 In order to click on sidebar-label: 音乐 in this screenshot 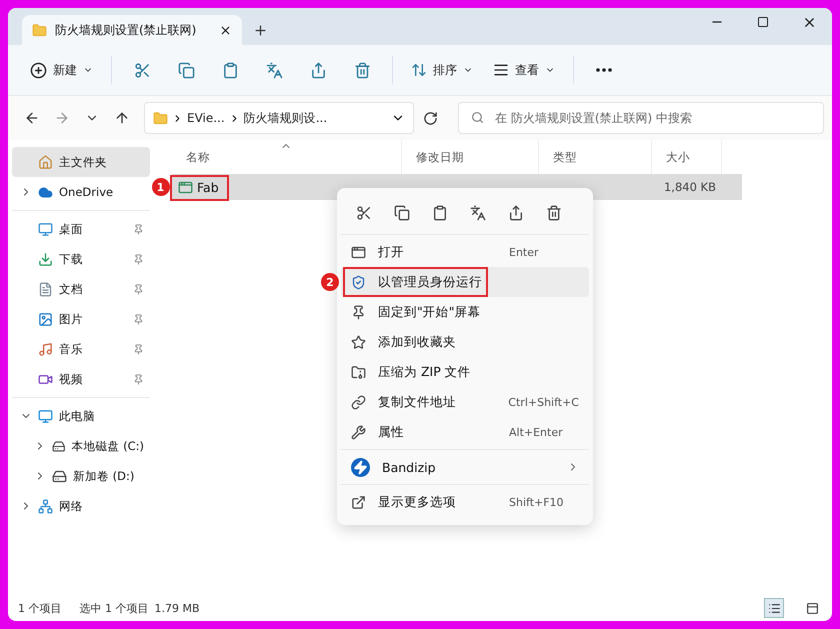, I will do `click(71, 349)`.